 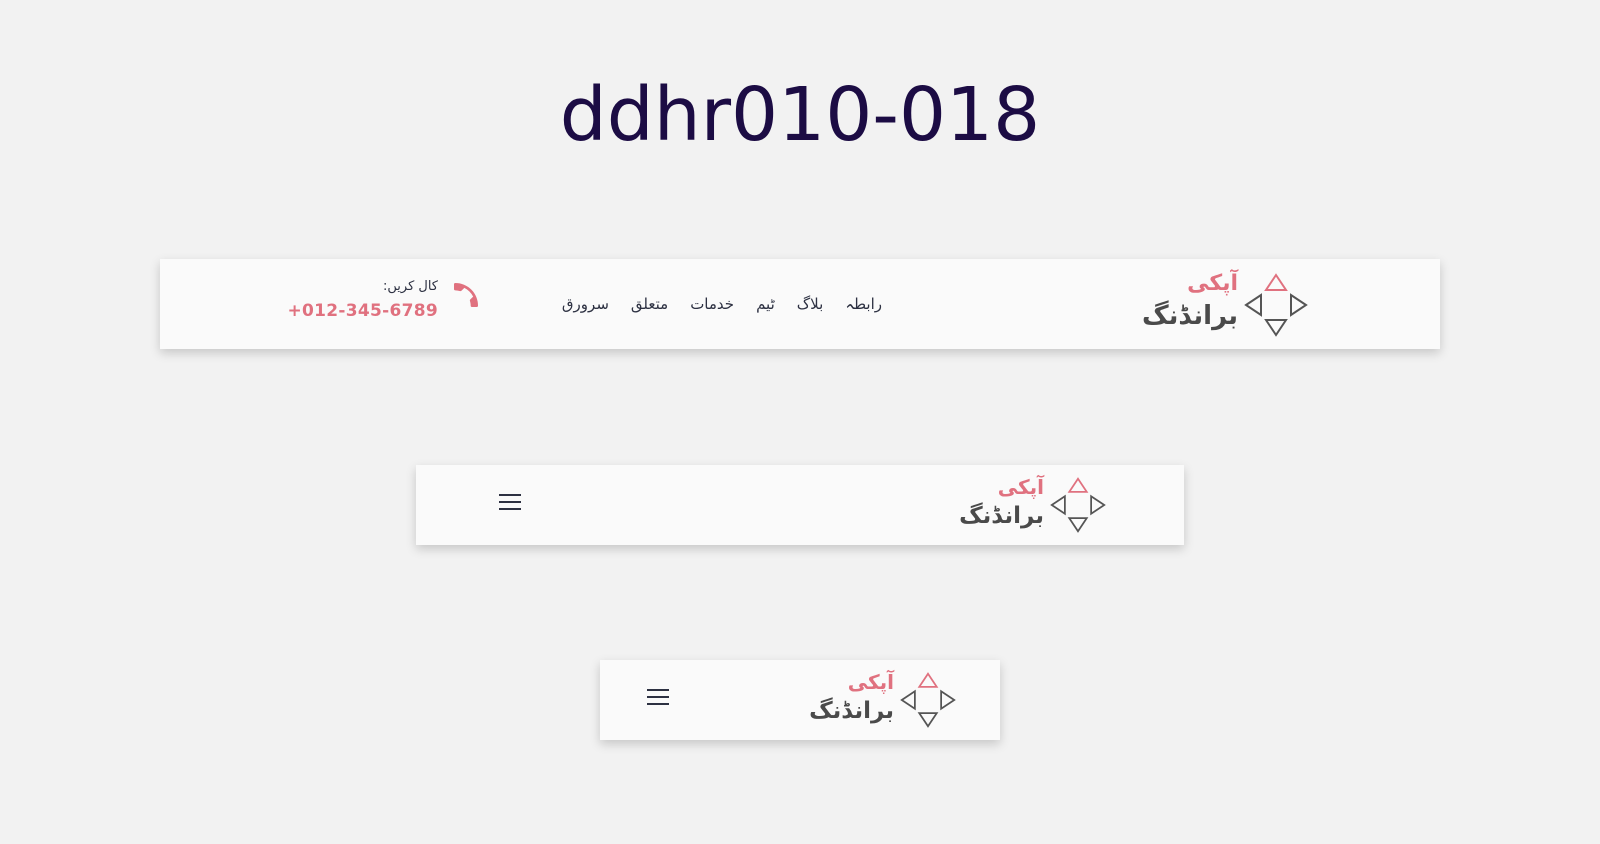 What do you see at coordinates (712, 304) in the screenshot?
I see `menu-item-services: خدمات` at bounding box center [712, 304].